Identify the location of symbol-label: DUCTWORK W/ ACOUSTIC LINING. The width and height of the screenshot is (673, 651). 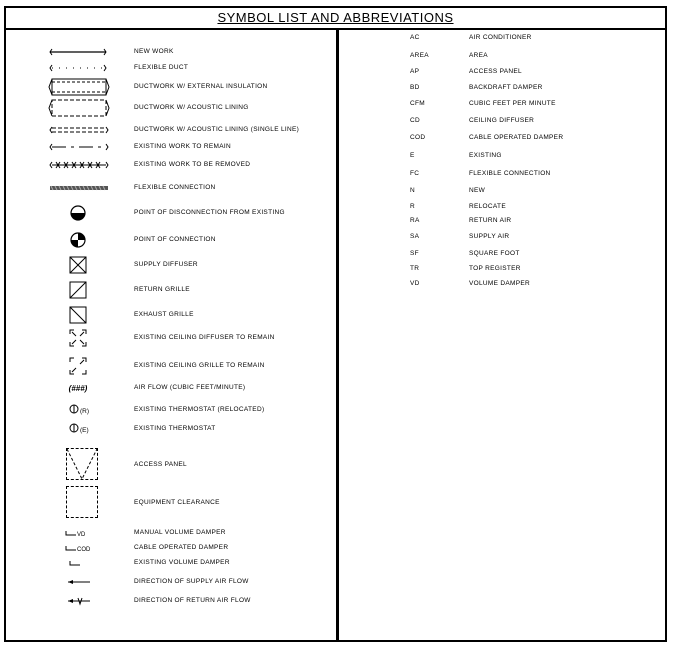
(191, 107).